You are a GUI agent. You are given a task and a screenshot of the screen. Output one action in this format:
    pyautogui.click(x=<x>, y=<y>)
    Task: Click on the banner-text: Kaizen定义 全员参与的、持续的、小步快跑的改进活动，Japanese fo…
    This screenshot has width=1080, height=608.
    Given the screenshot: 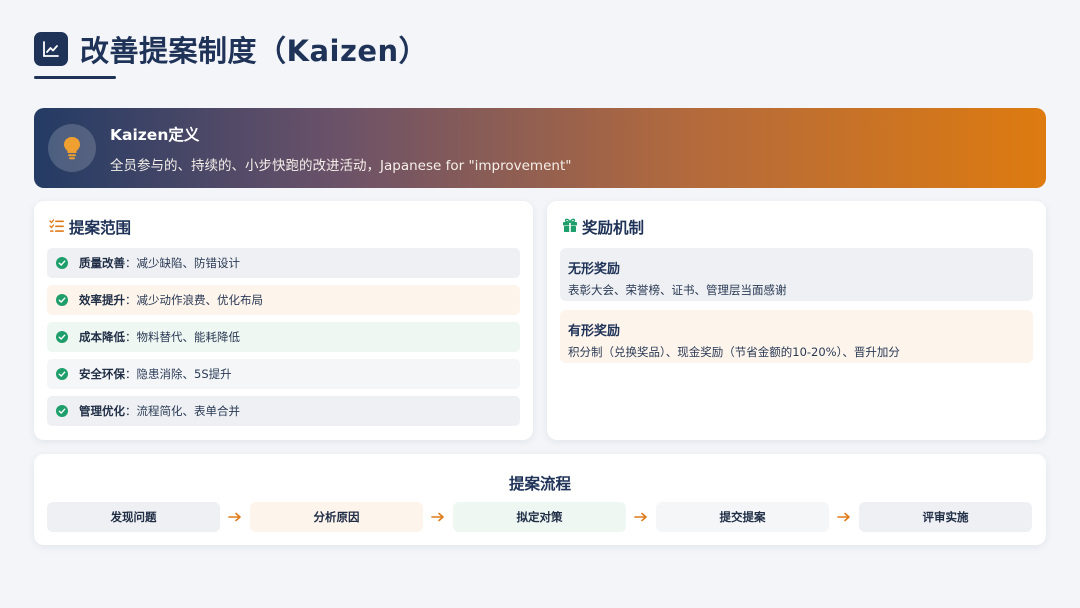 What is the action you would take?
    pyautogui.click(x=340, y=148)
    